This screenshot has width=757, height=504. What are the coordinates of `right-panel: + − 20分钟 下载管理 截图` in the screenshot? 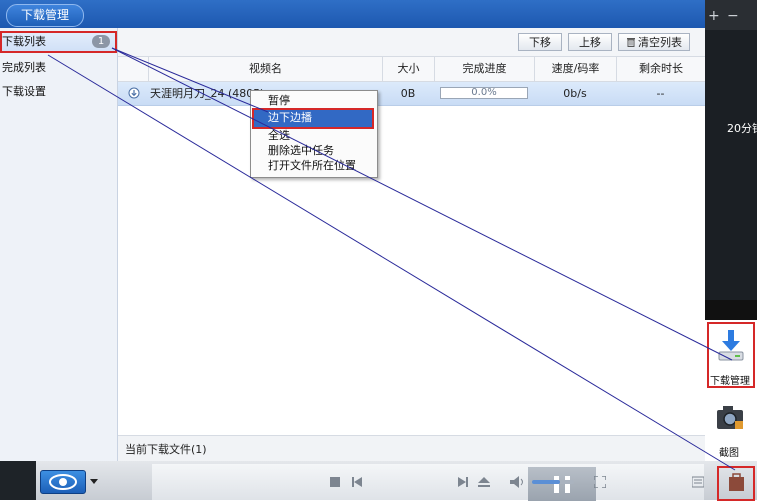 It's located at (731, 230).